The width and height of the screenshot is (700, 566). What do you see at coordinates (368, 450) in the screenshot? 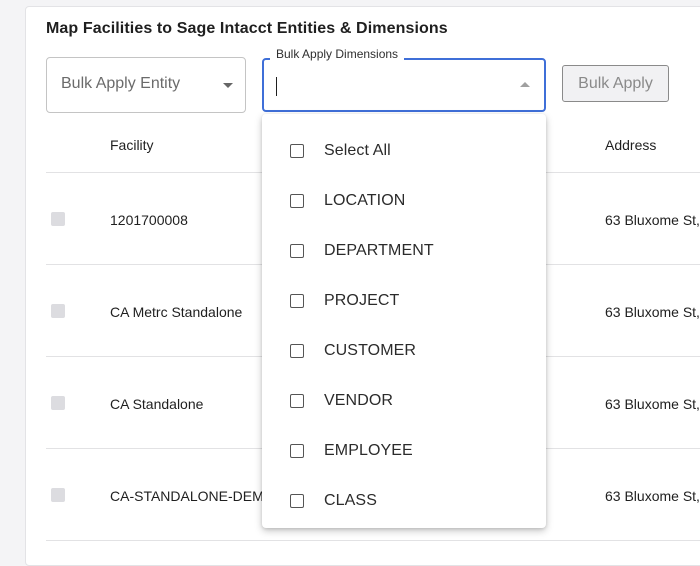
I see `option-label: EMPLOYEE` at bounding box center [368, 450].